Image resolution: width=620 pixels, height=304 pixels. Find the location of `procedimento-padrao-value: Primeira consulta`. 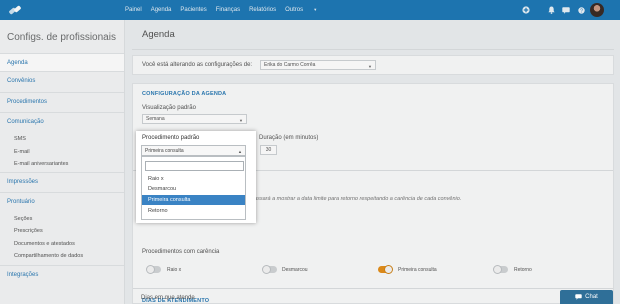

procedimento-padrao-value: Primeira consulta is located at coordinates (164, 150).